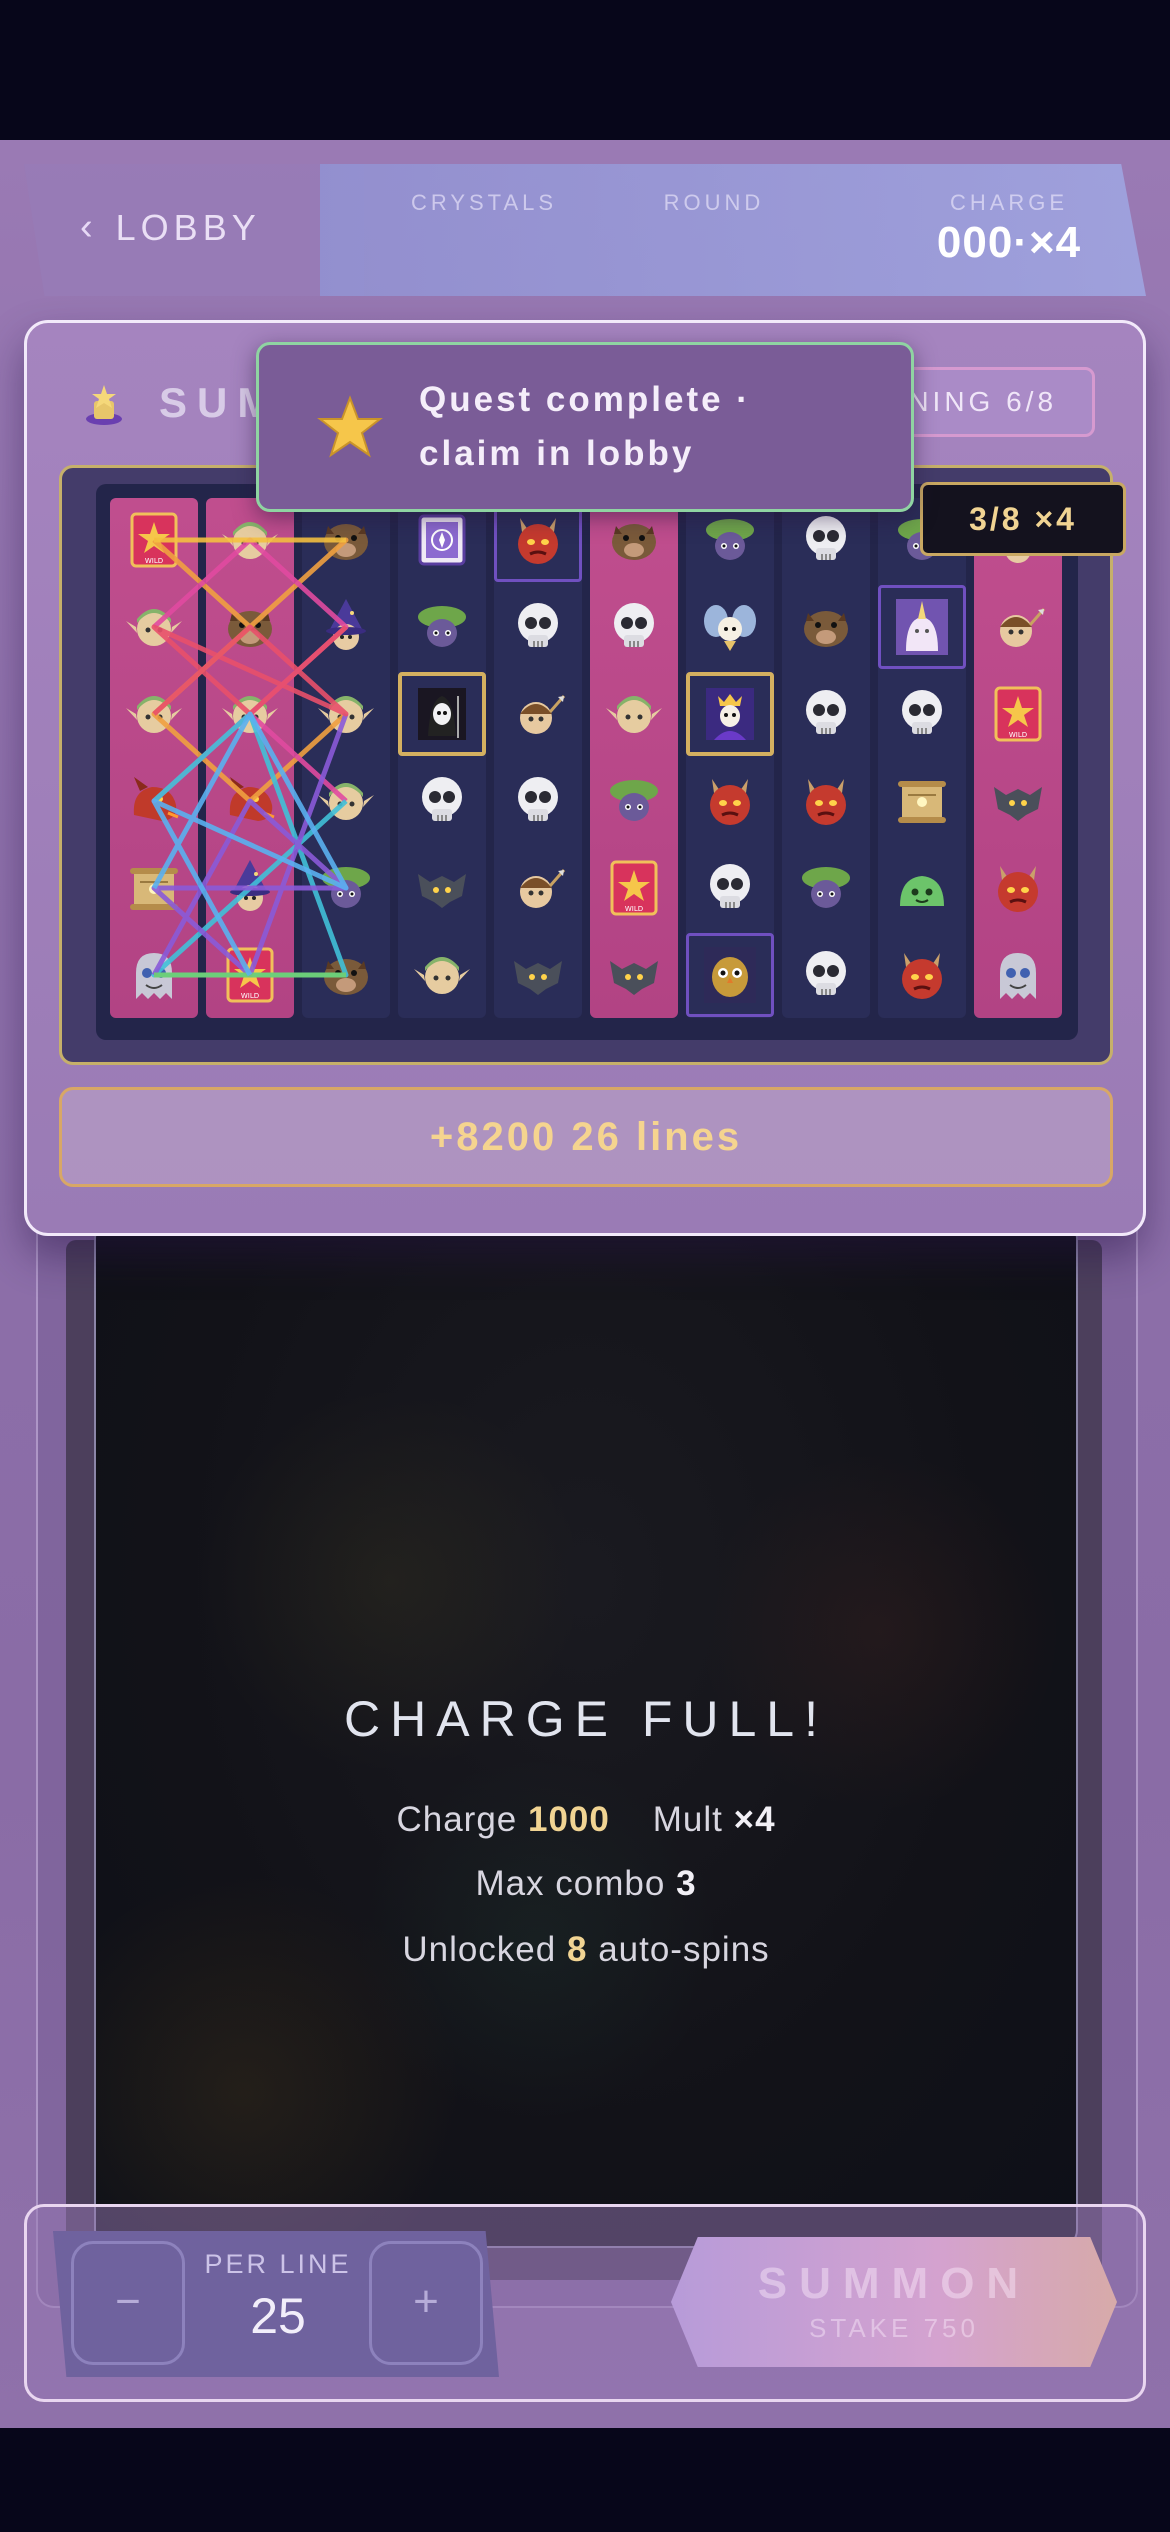 This screenshot has height=2532, width=1170. I want to click on charge-summary-label: Charge, so click(457, 1819).